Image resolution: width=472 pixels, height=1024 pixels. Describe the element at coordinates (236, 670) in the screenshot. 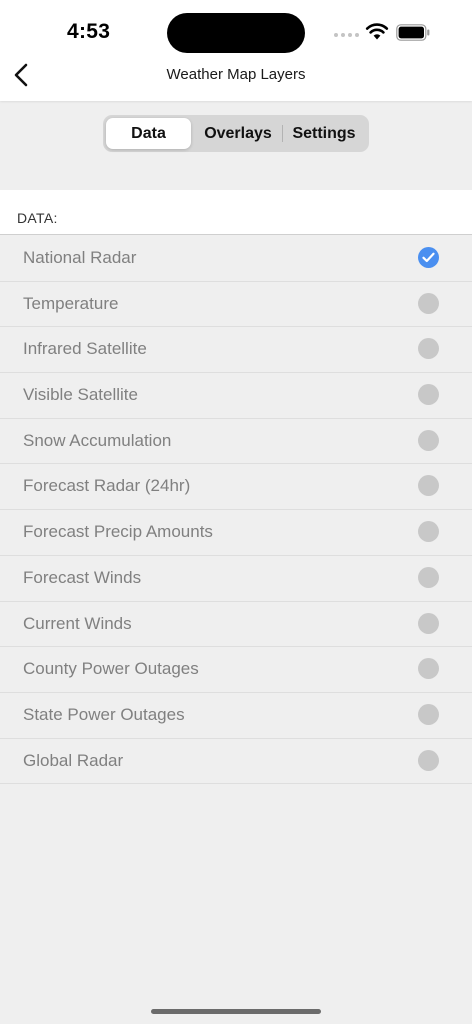

I see `list-item-county-power-outages: County Power Outages` at that location.